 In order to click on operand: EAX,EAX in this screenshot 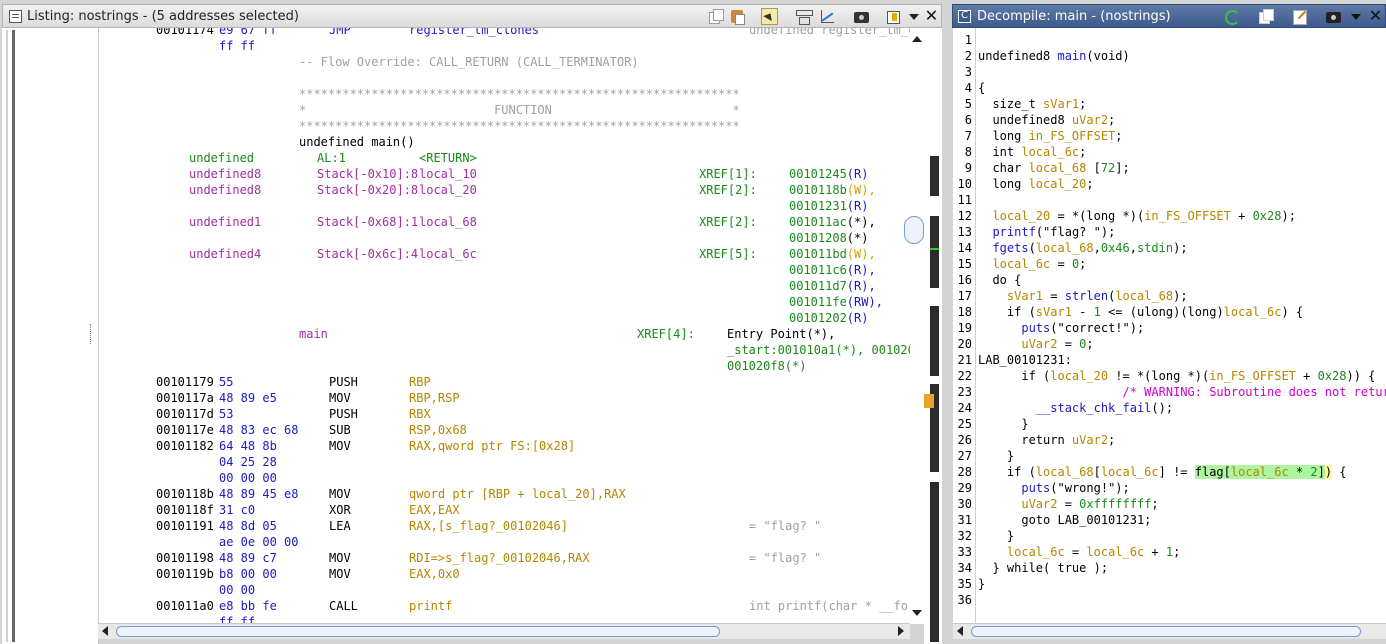, I will do `click(434, 510)`.